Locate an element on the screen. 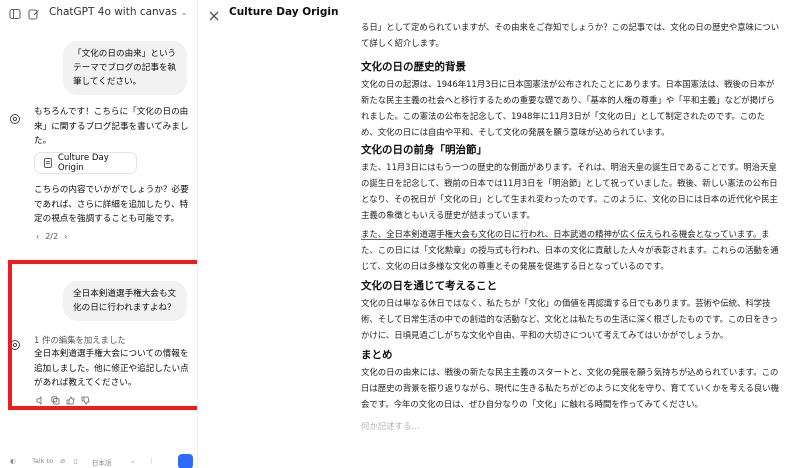 The width and height of the screenshot is (800, 468). model-name: ChatGPT 4o with canvas is located at coordinates (113, 12).